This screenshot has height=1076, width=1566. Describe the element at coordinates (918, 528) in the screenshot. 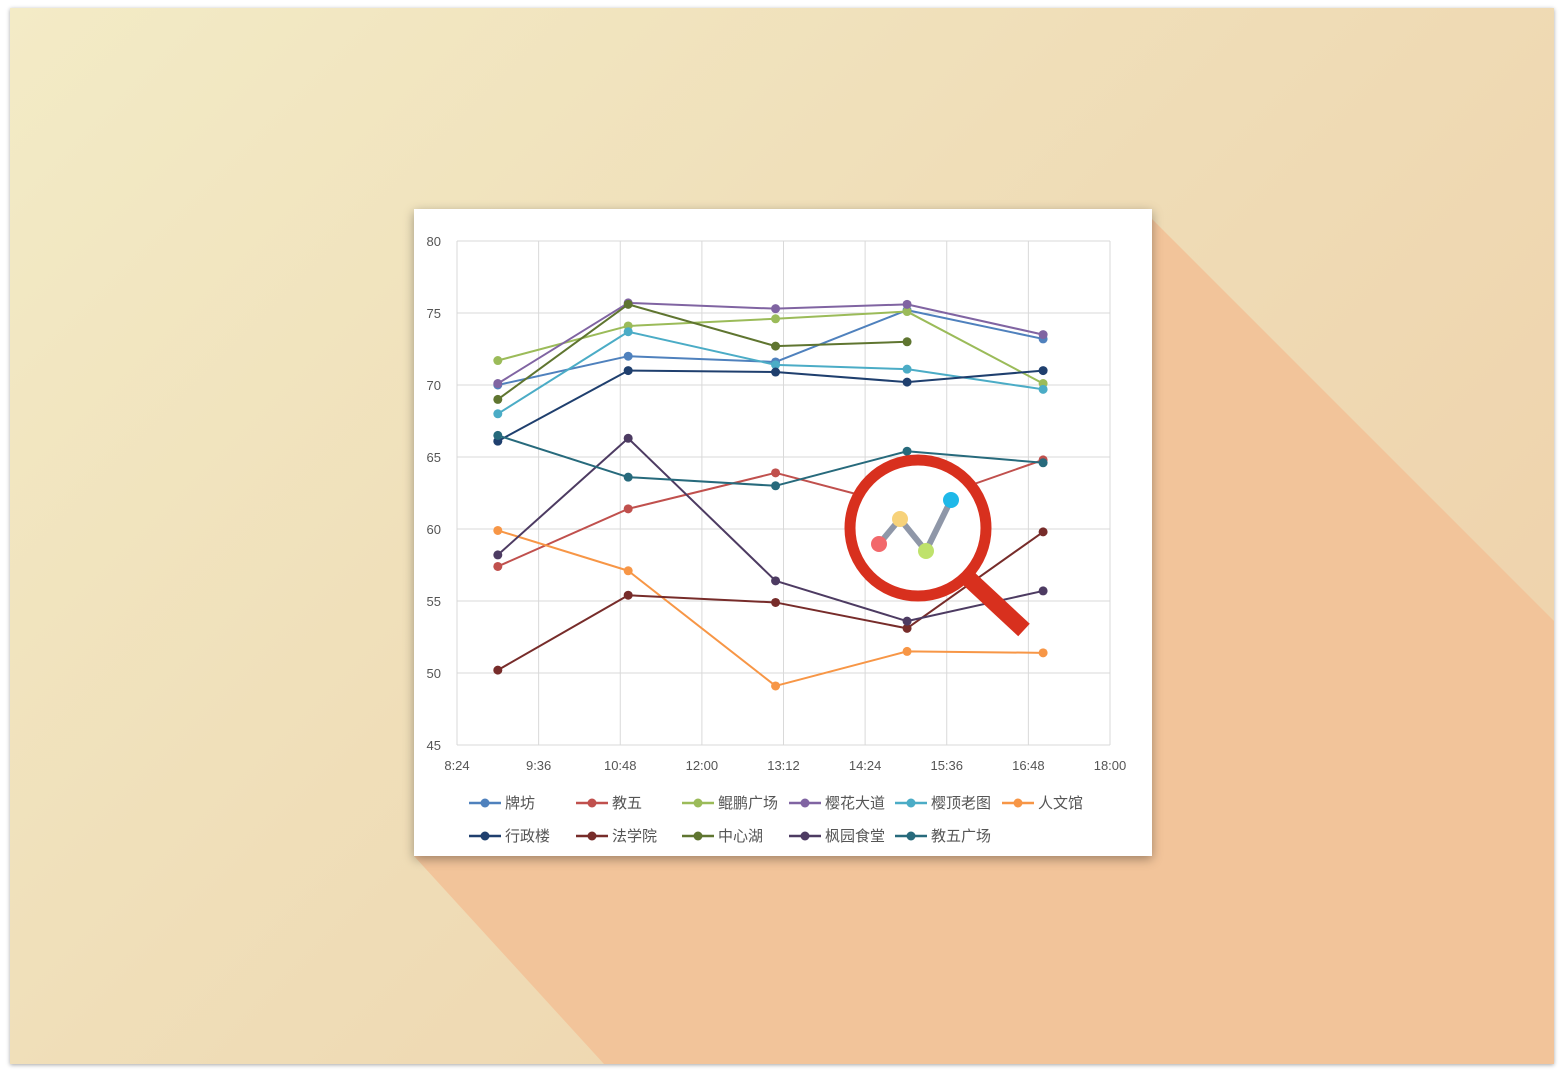

I see `magnifier-lens` at that location.